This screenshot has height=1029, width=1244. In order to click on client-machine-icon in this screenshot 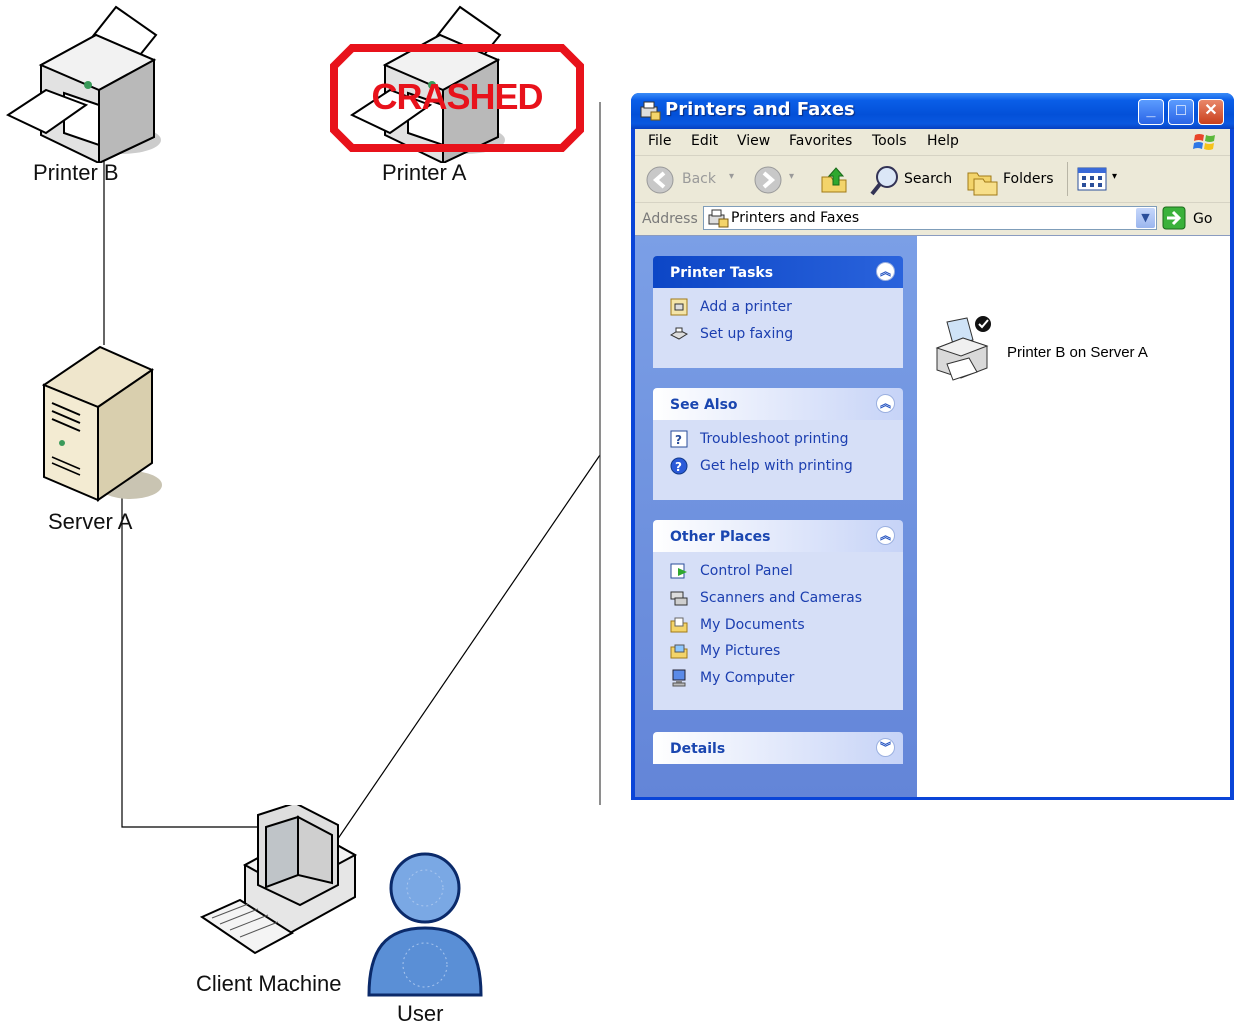, I will do `click(279, 880)`.